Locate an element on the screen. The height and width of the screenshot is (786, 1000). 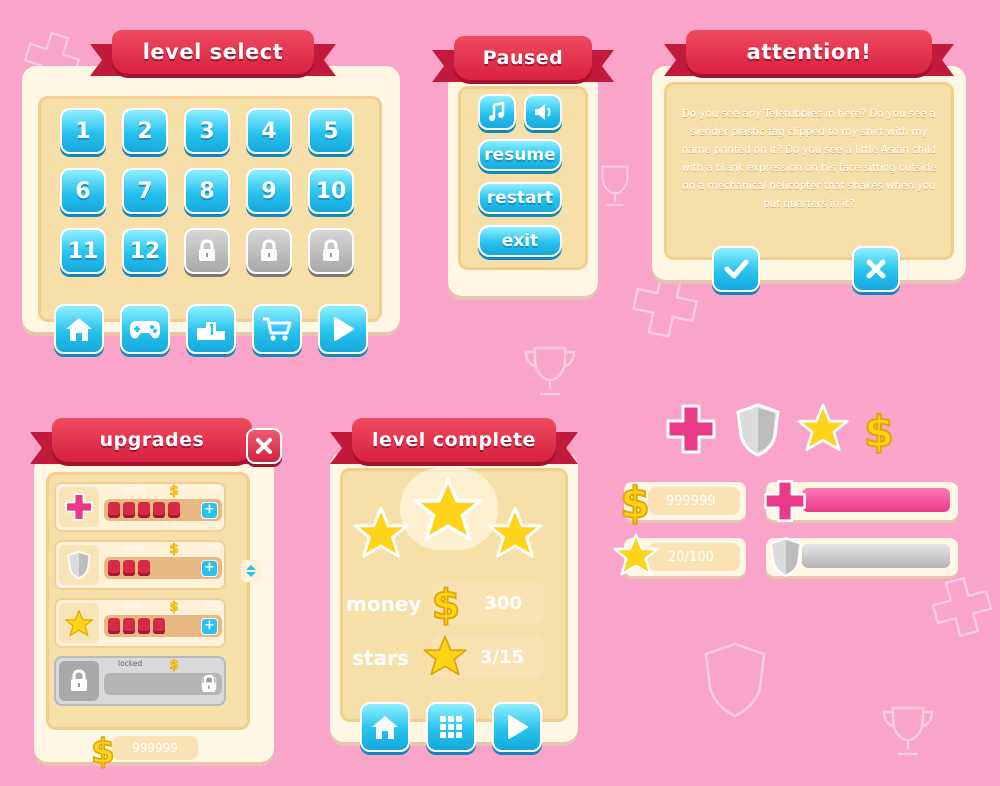
upgrade-name: shield is located at coordinates (133, 547).